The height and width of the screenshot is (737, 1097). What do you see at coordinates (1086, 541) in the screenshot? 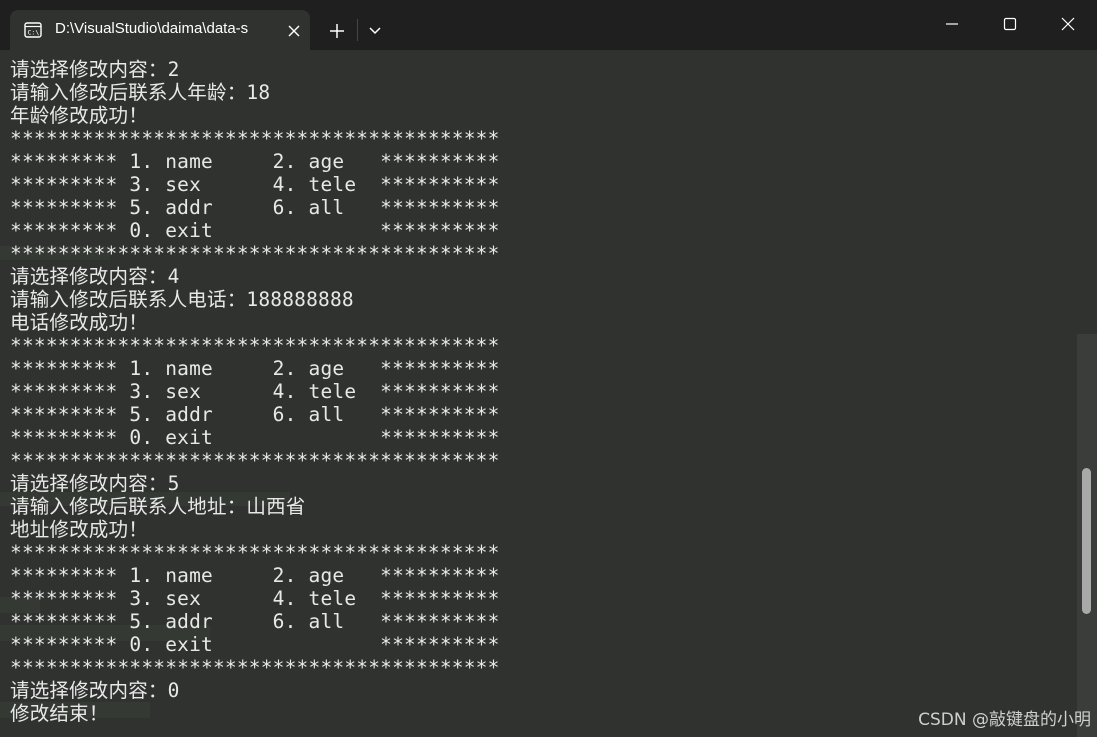
I see `scrollbar-thumb` at bounding box center [1086, 541].